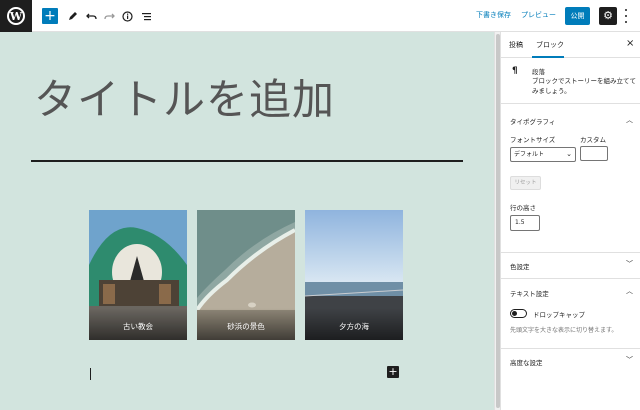 The width and height of the screenshot is (640, 410). I want to click on publish-button: 公開, so click(577, 16).